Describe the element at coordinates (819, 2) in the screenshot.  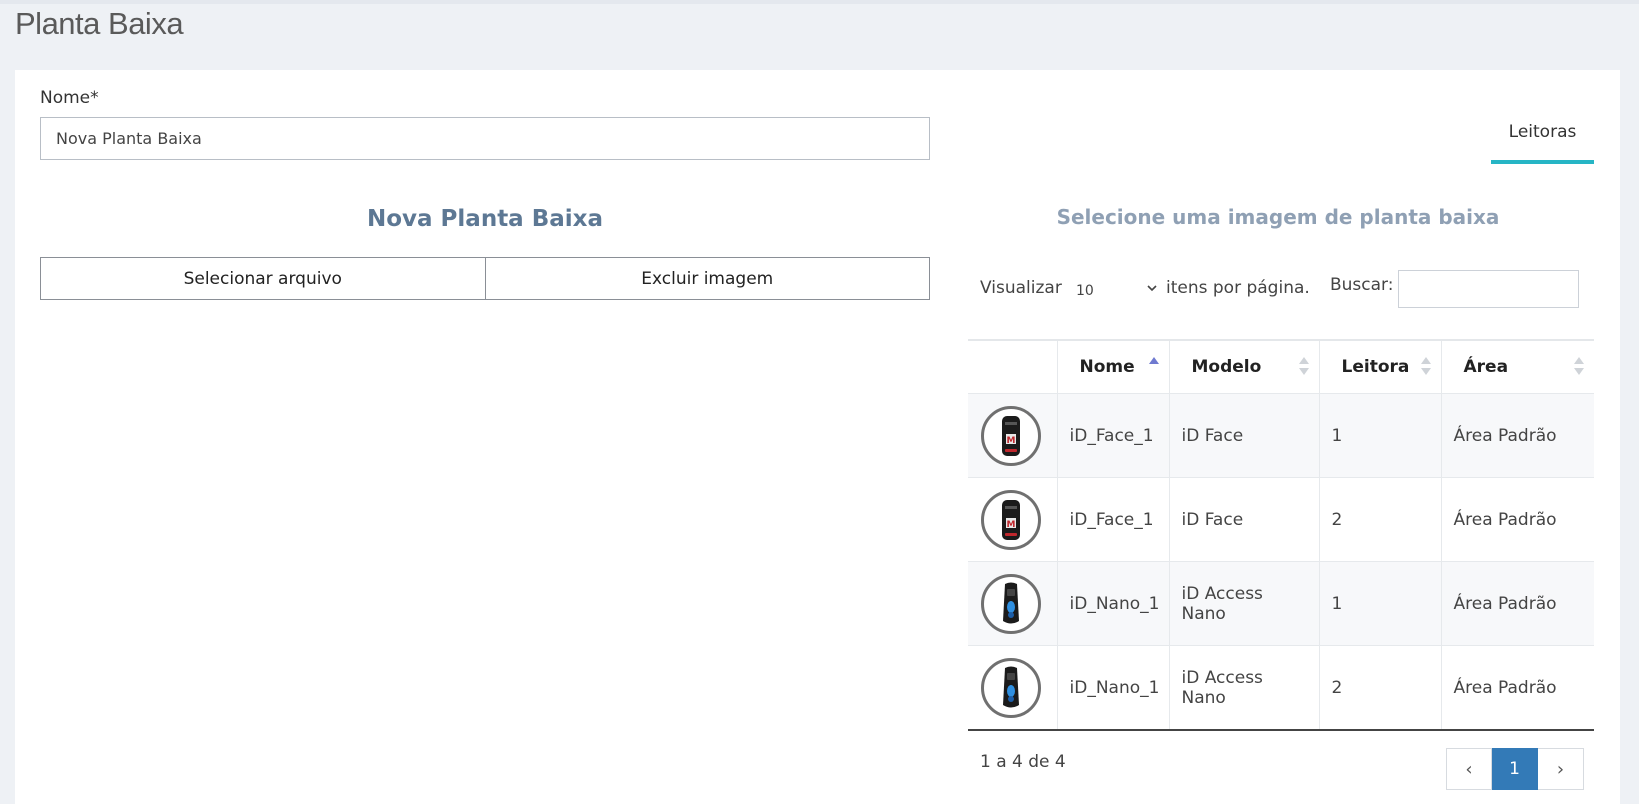
I see `top-bar` at that location.